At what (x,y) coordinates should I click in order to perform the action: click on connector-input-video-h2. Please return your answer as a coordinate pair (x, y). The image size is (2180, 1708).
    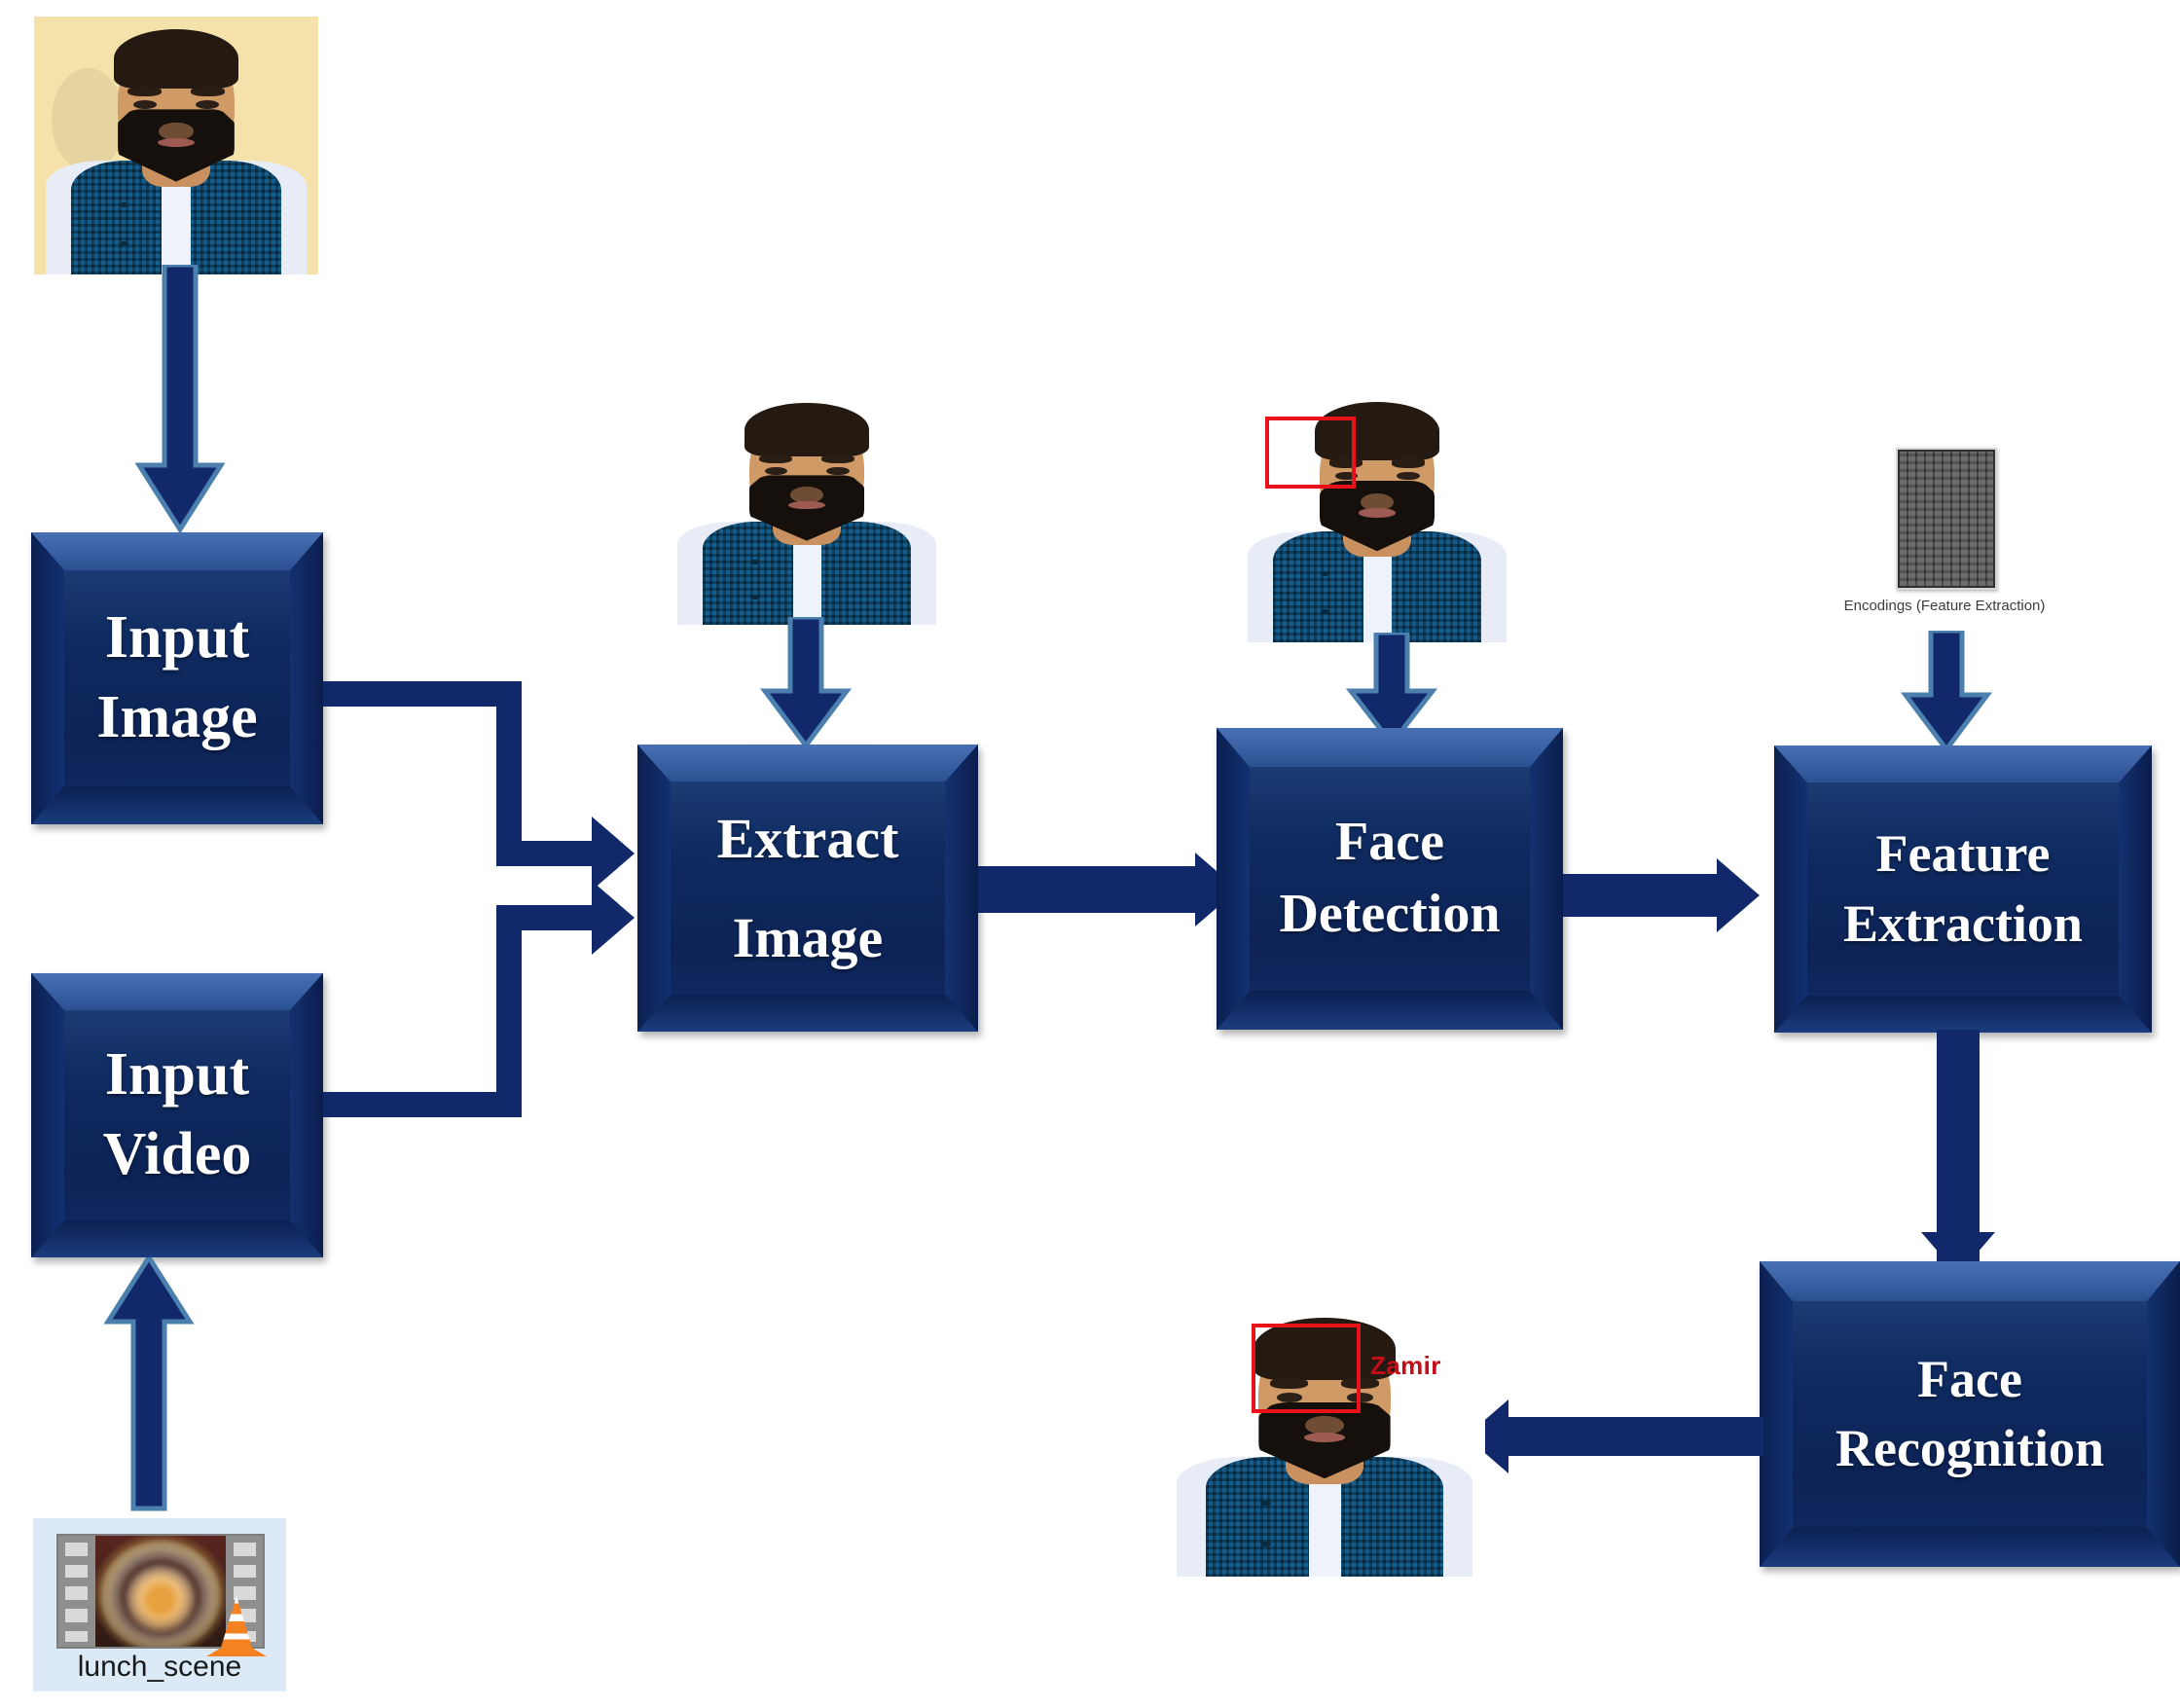
    Looking at the image, I should click on (546, 917).